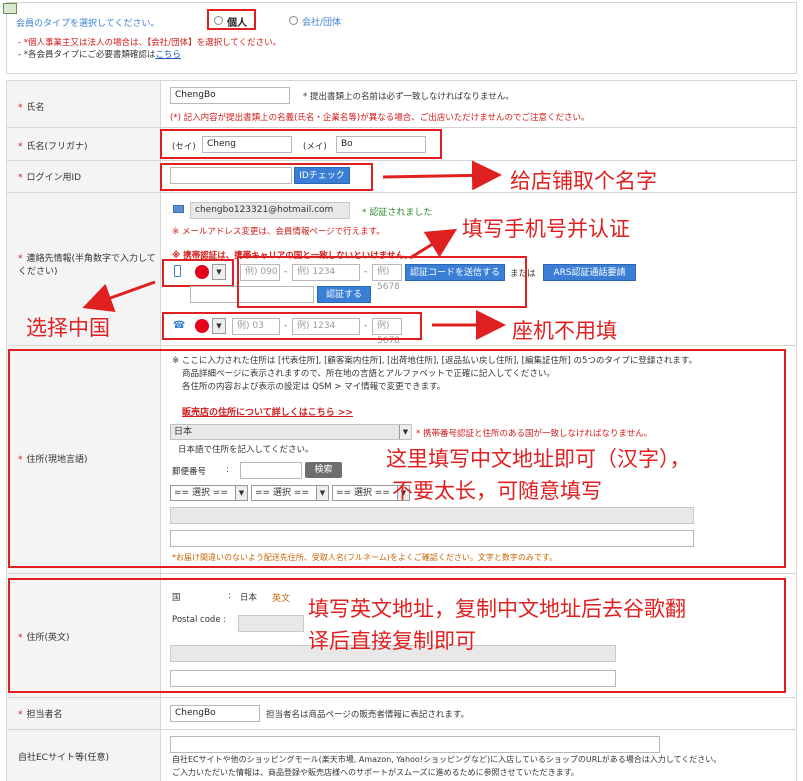 Image resolution: width=803 pixels, height=781 pixels. Describe the element at coordinates (119, 296) in the screenshot. I see `arrow-country` at that location.